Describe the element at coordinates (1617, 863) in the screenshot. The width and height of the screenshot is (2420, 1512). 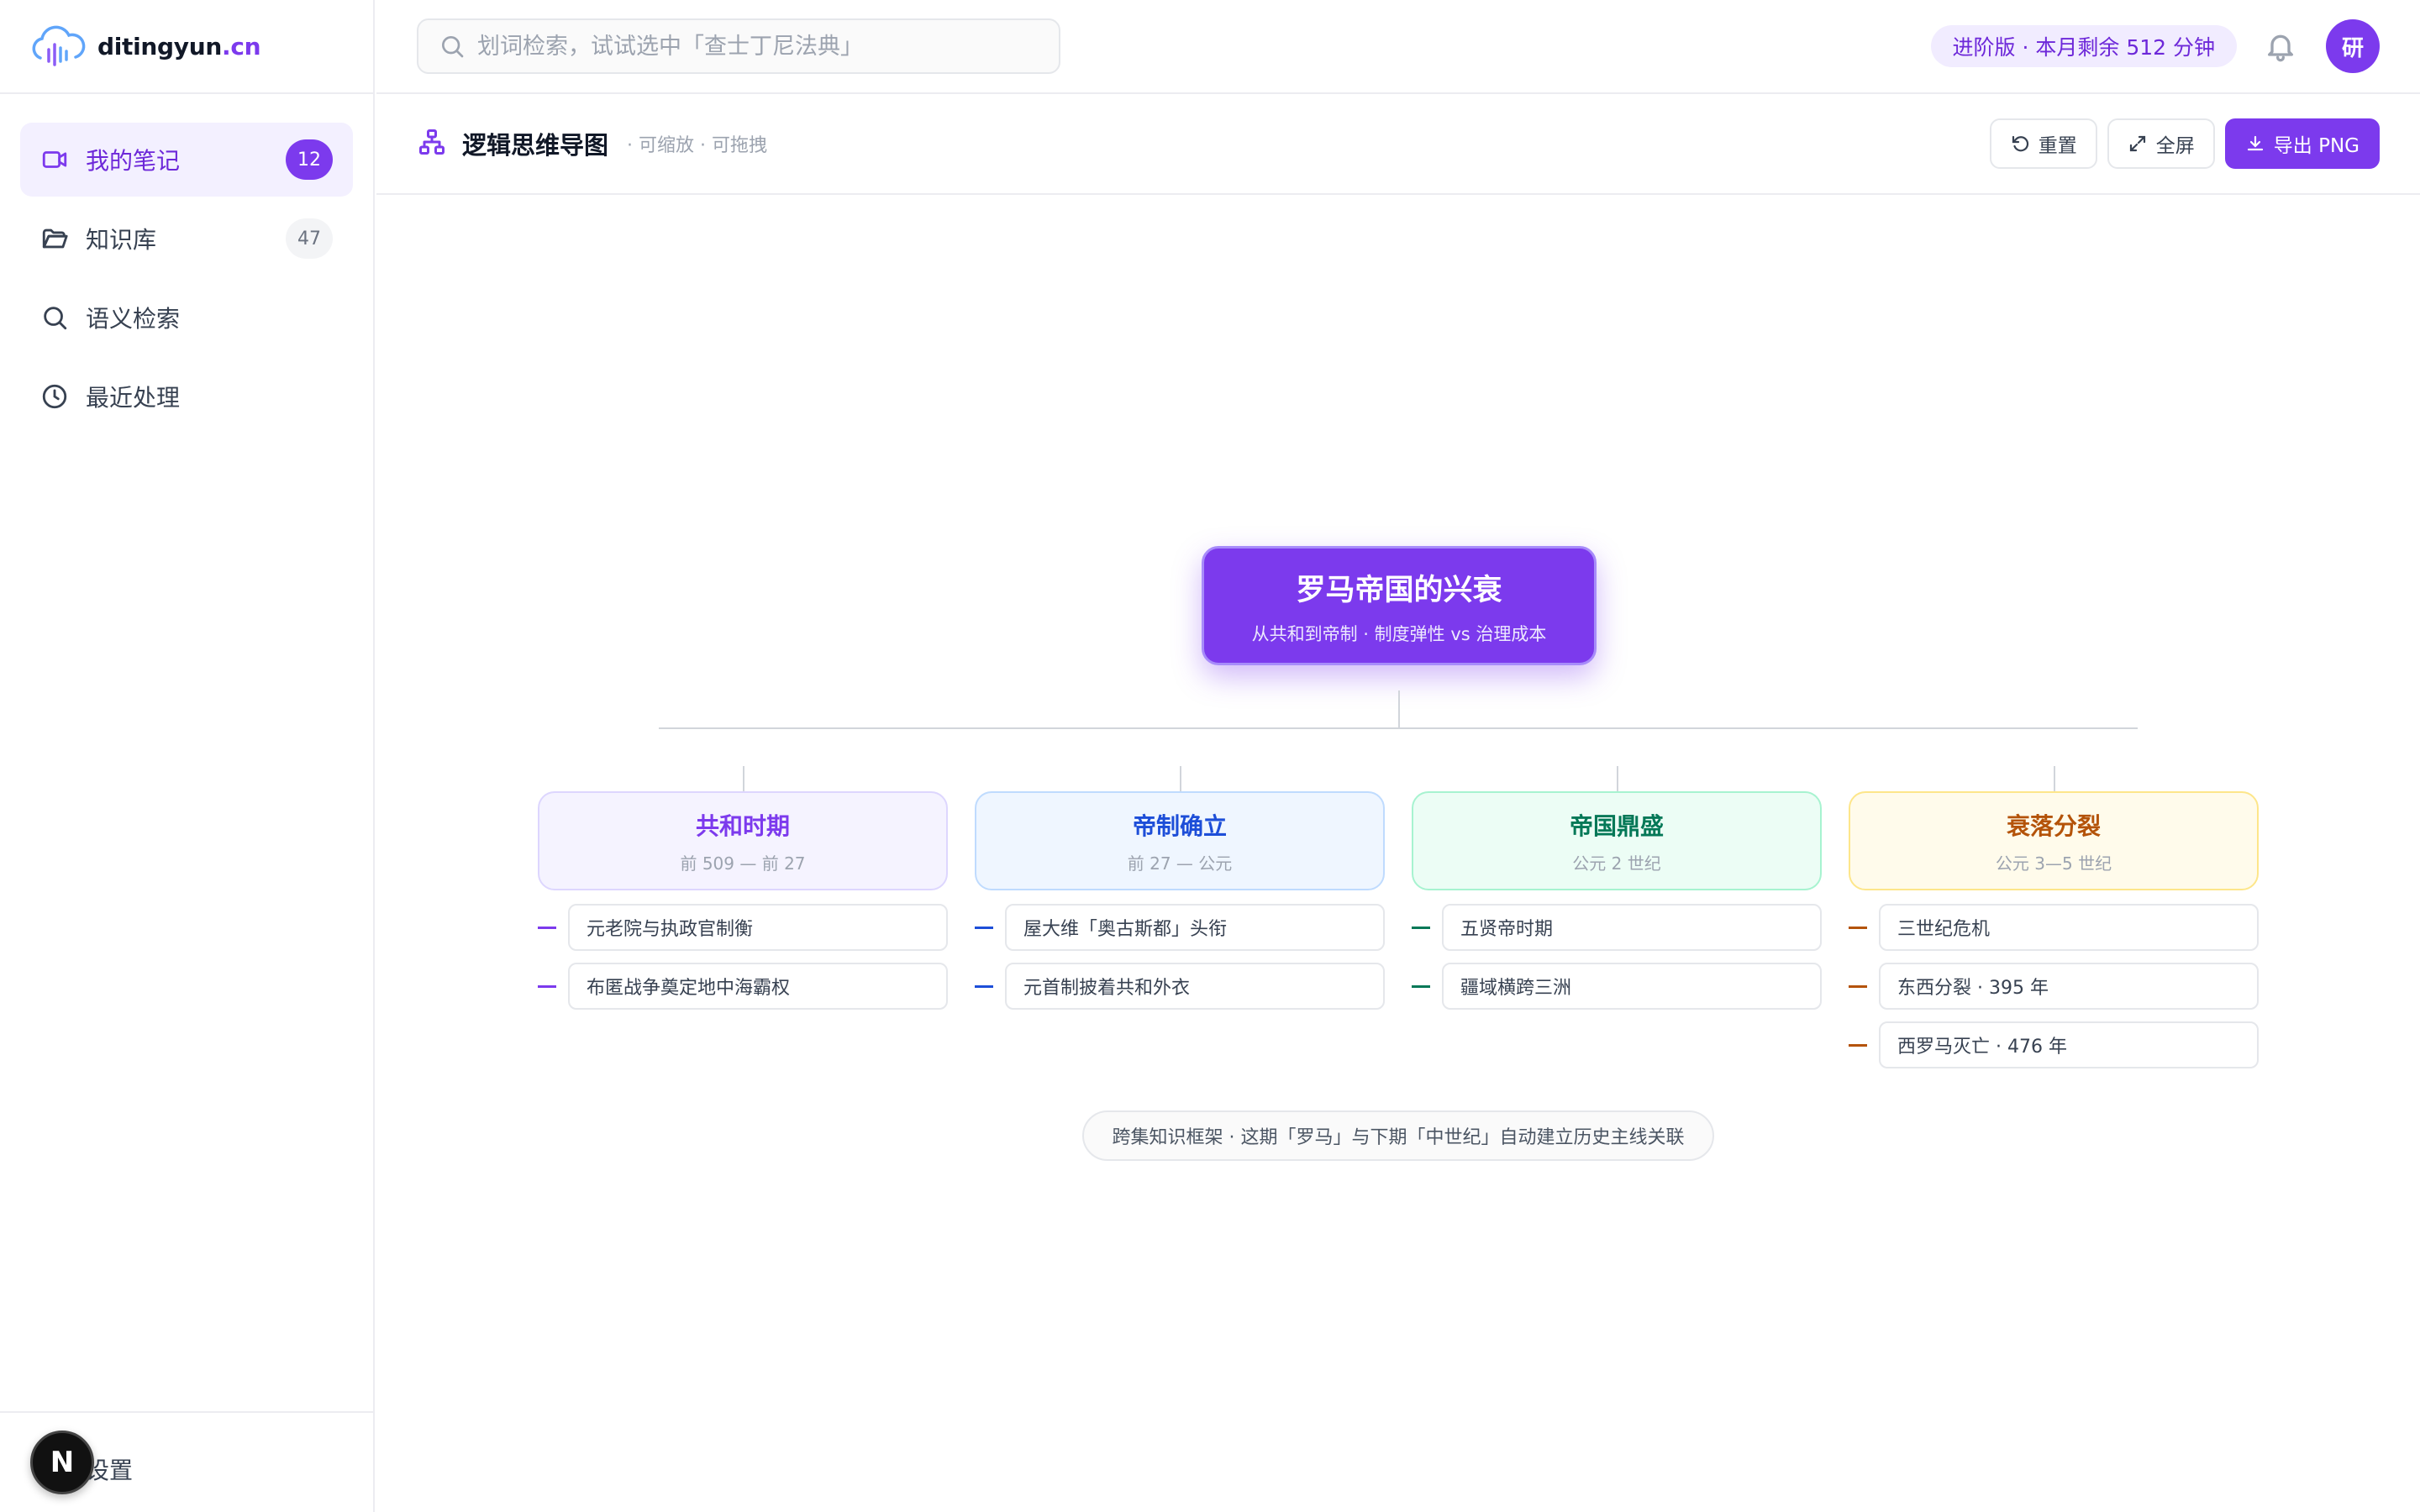
I see `branch-period: 公元 2 世纪` at that location.